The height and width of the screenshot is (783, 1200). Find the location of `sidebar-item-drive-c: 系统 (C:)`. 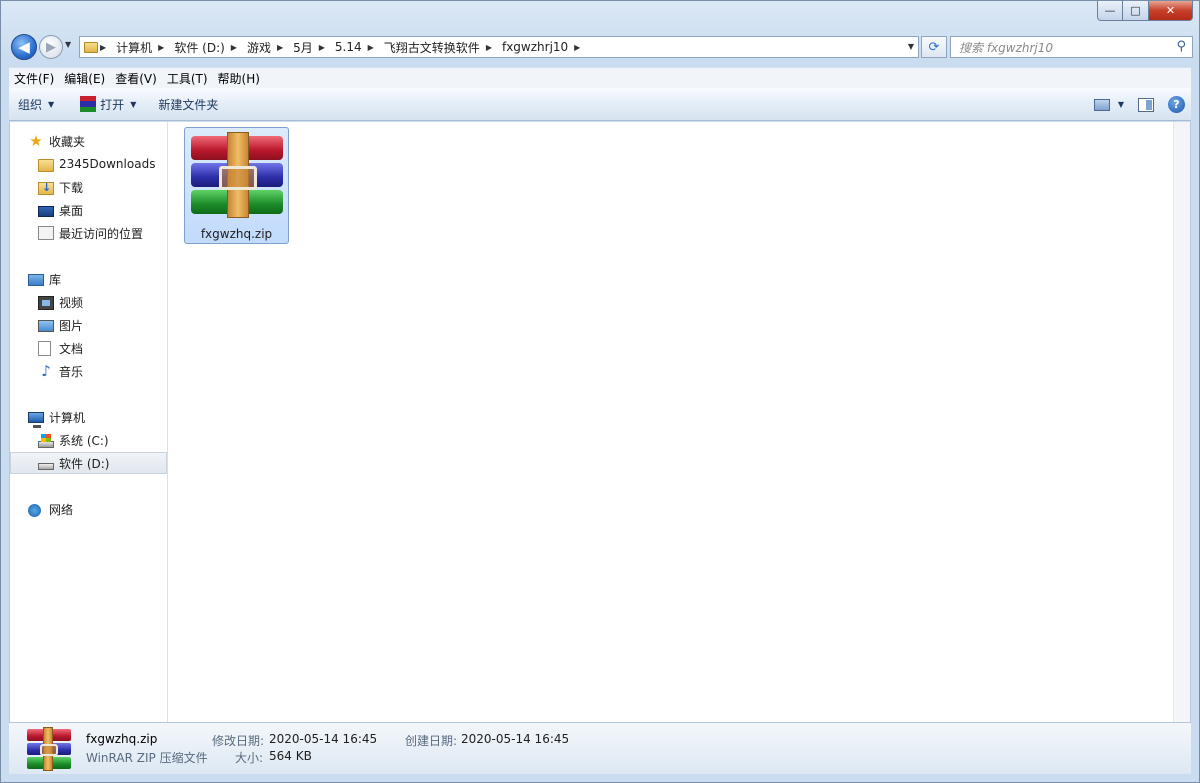

sidebar-item-drive-c: 系统 (C:) is located at coordinates (88, 440).